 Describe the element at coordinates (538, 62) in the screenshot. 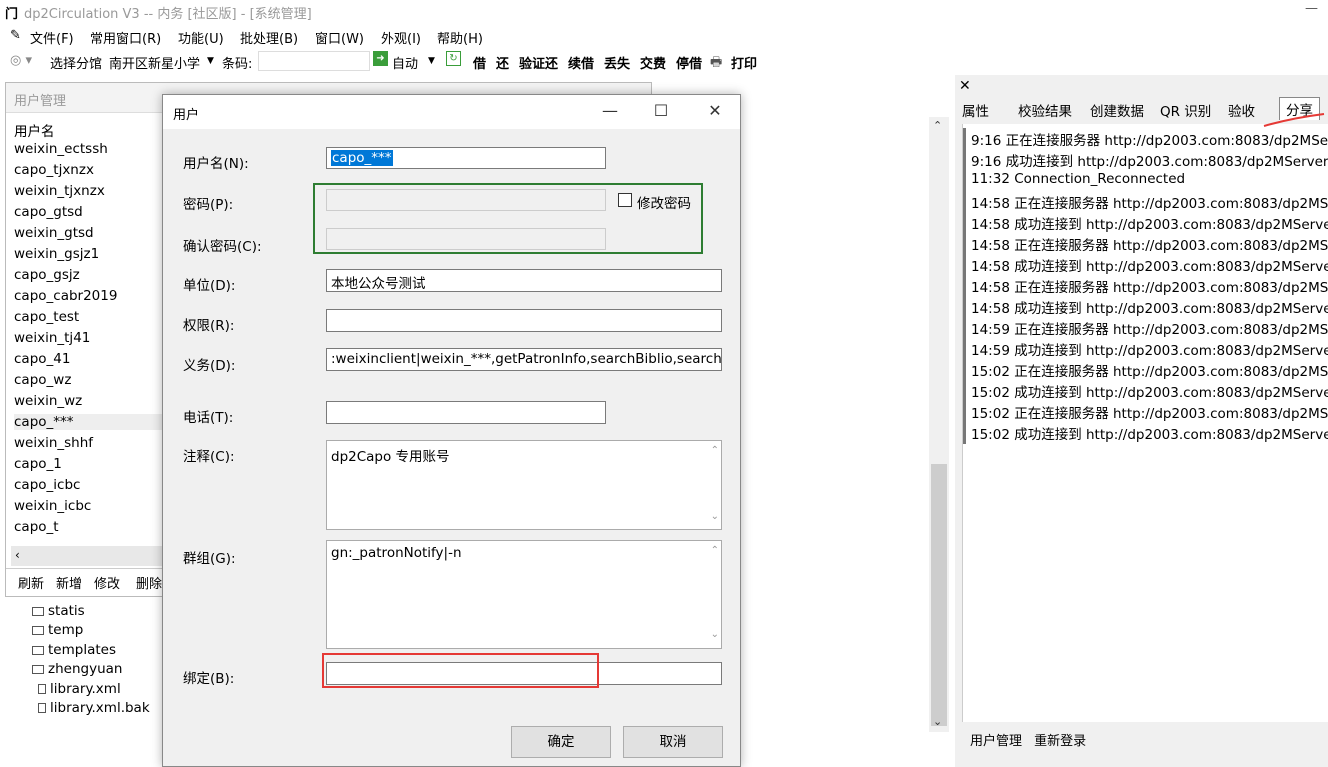

I see `action-verify-return: 验证还` at that location.